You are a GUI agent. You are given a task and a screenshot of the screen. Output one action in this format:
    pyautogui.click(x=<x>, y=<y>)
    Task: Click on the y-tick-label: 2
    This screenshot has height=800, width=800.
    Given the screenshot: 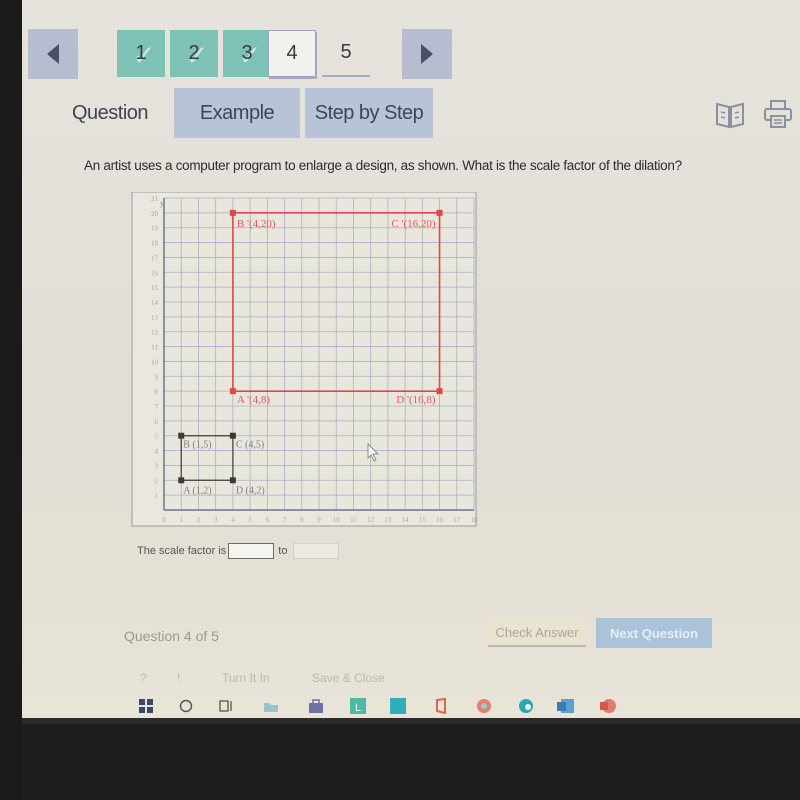 What is the action you would take?
    pyautogui.click(x=157, y=481)
    